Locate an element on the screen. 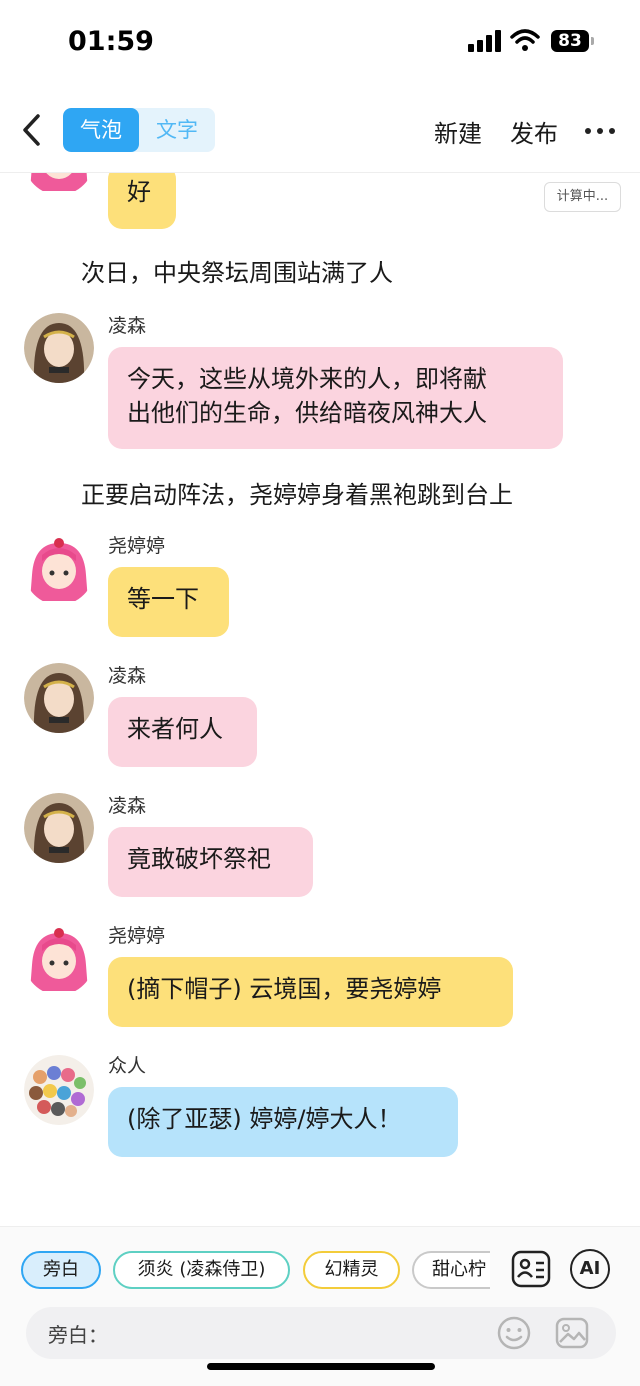 The image size is (640, 1386). view-mode-toggle: 气泡 文字 is located at coordinates (139, 130).